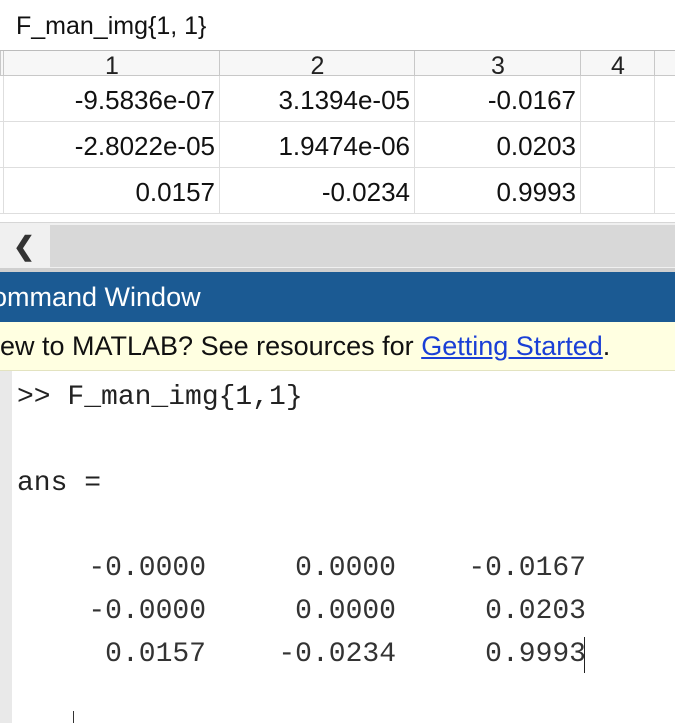  What do you see at coordinates (111, 190) in the screenshot?
I see `table-cell: 0.0157` at bounding box center [111, 190].